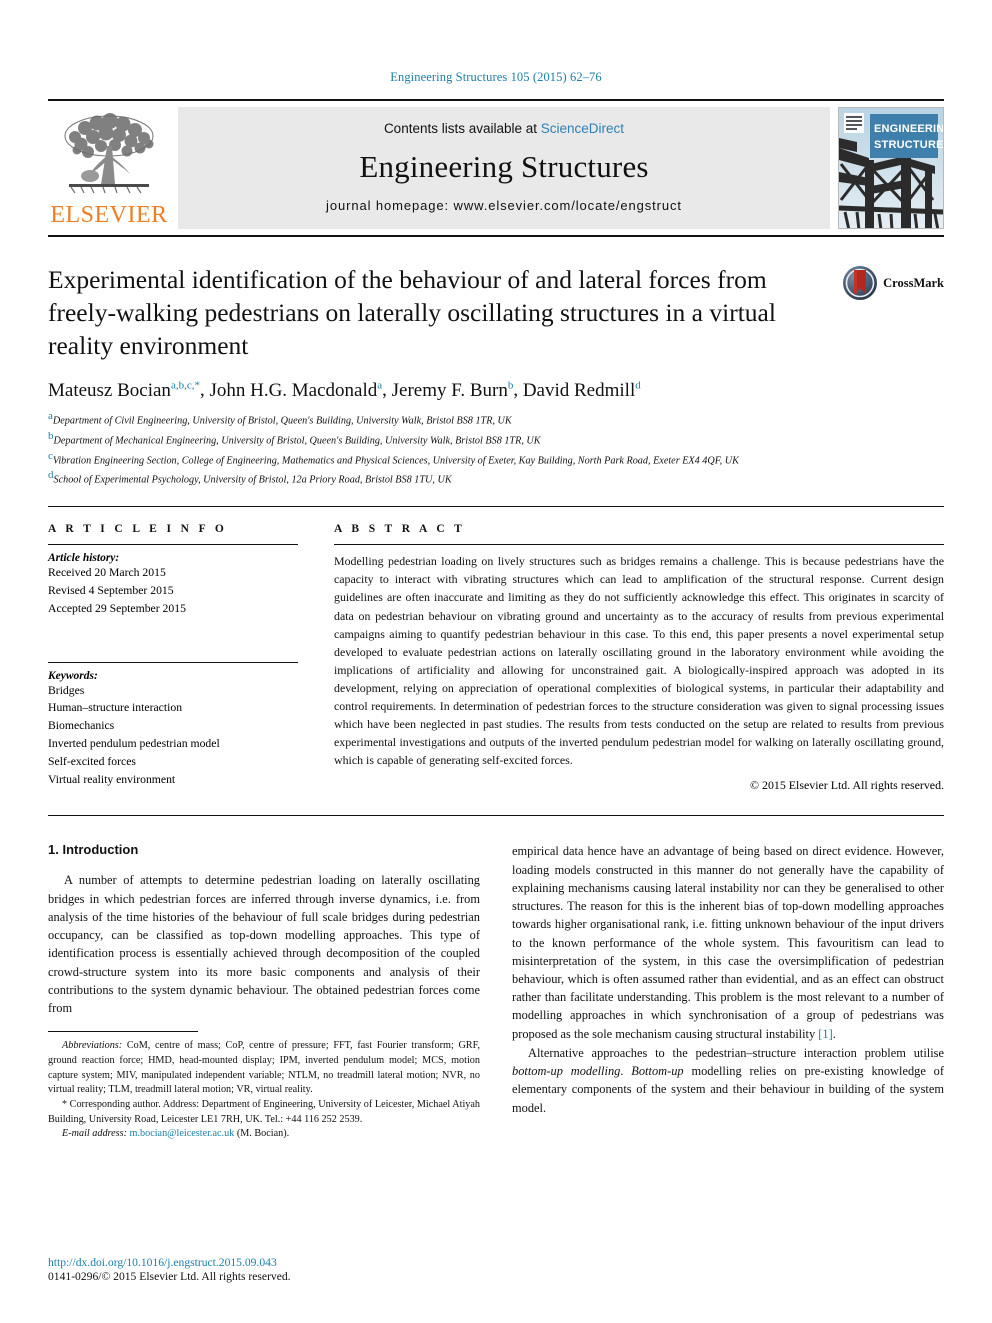 The height and width of the screenshot is (1323, 992). What do you see at coordinates (138, 529) in the screenshot?
I see `article-info-heading: A R T I C L E I N F O` at bounding box center [138, 529].